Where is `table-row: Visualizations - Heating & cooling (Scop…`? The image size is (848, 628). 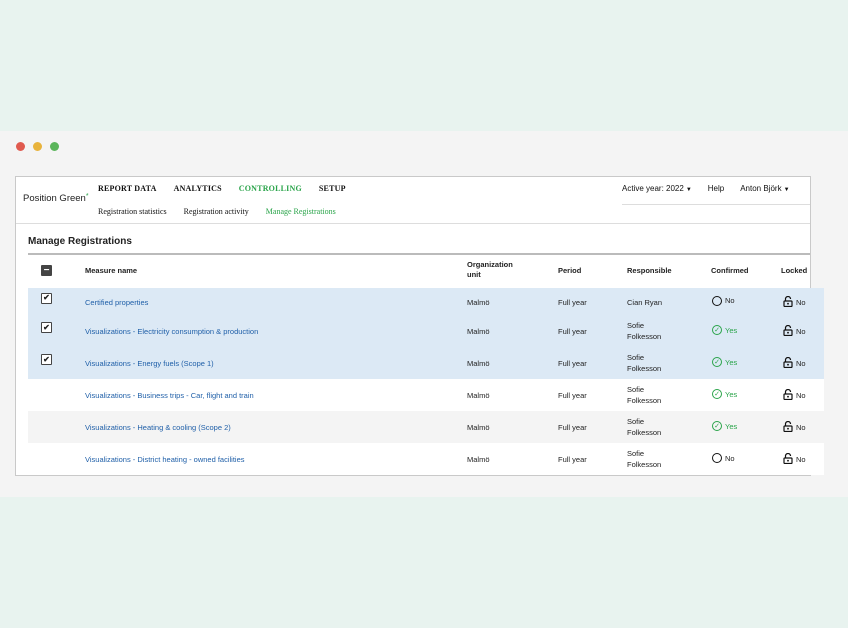 table-row: Visualizations - Heating & cooling (Scop… is located at coordinates (426, 427).